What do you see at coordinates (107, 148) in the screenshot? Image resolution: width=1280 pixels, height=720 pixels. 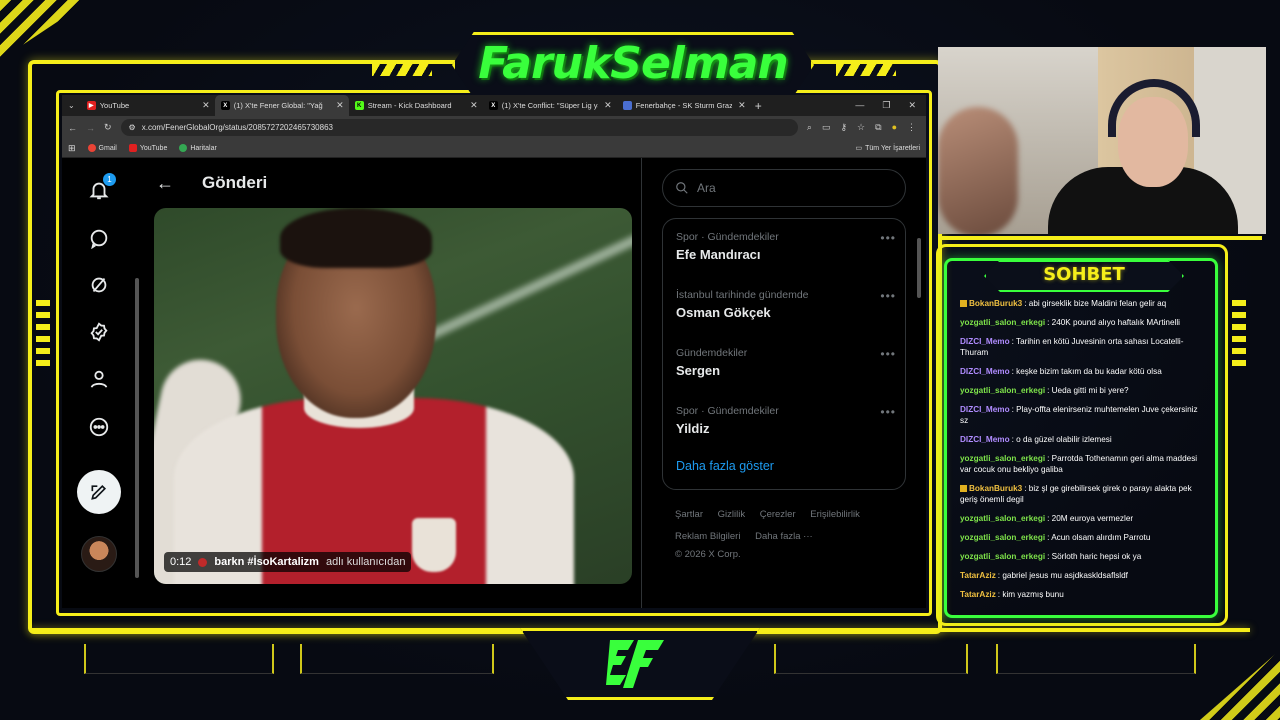 I see `bookmark-label: Gmail` at bounding box center [107, 148].